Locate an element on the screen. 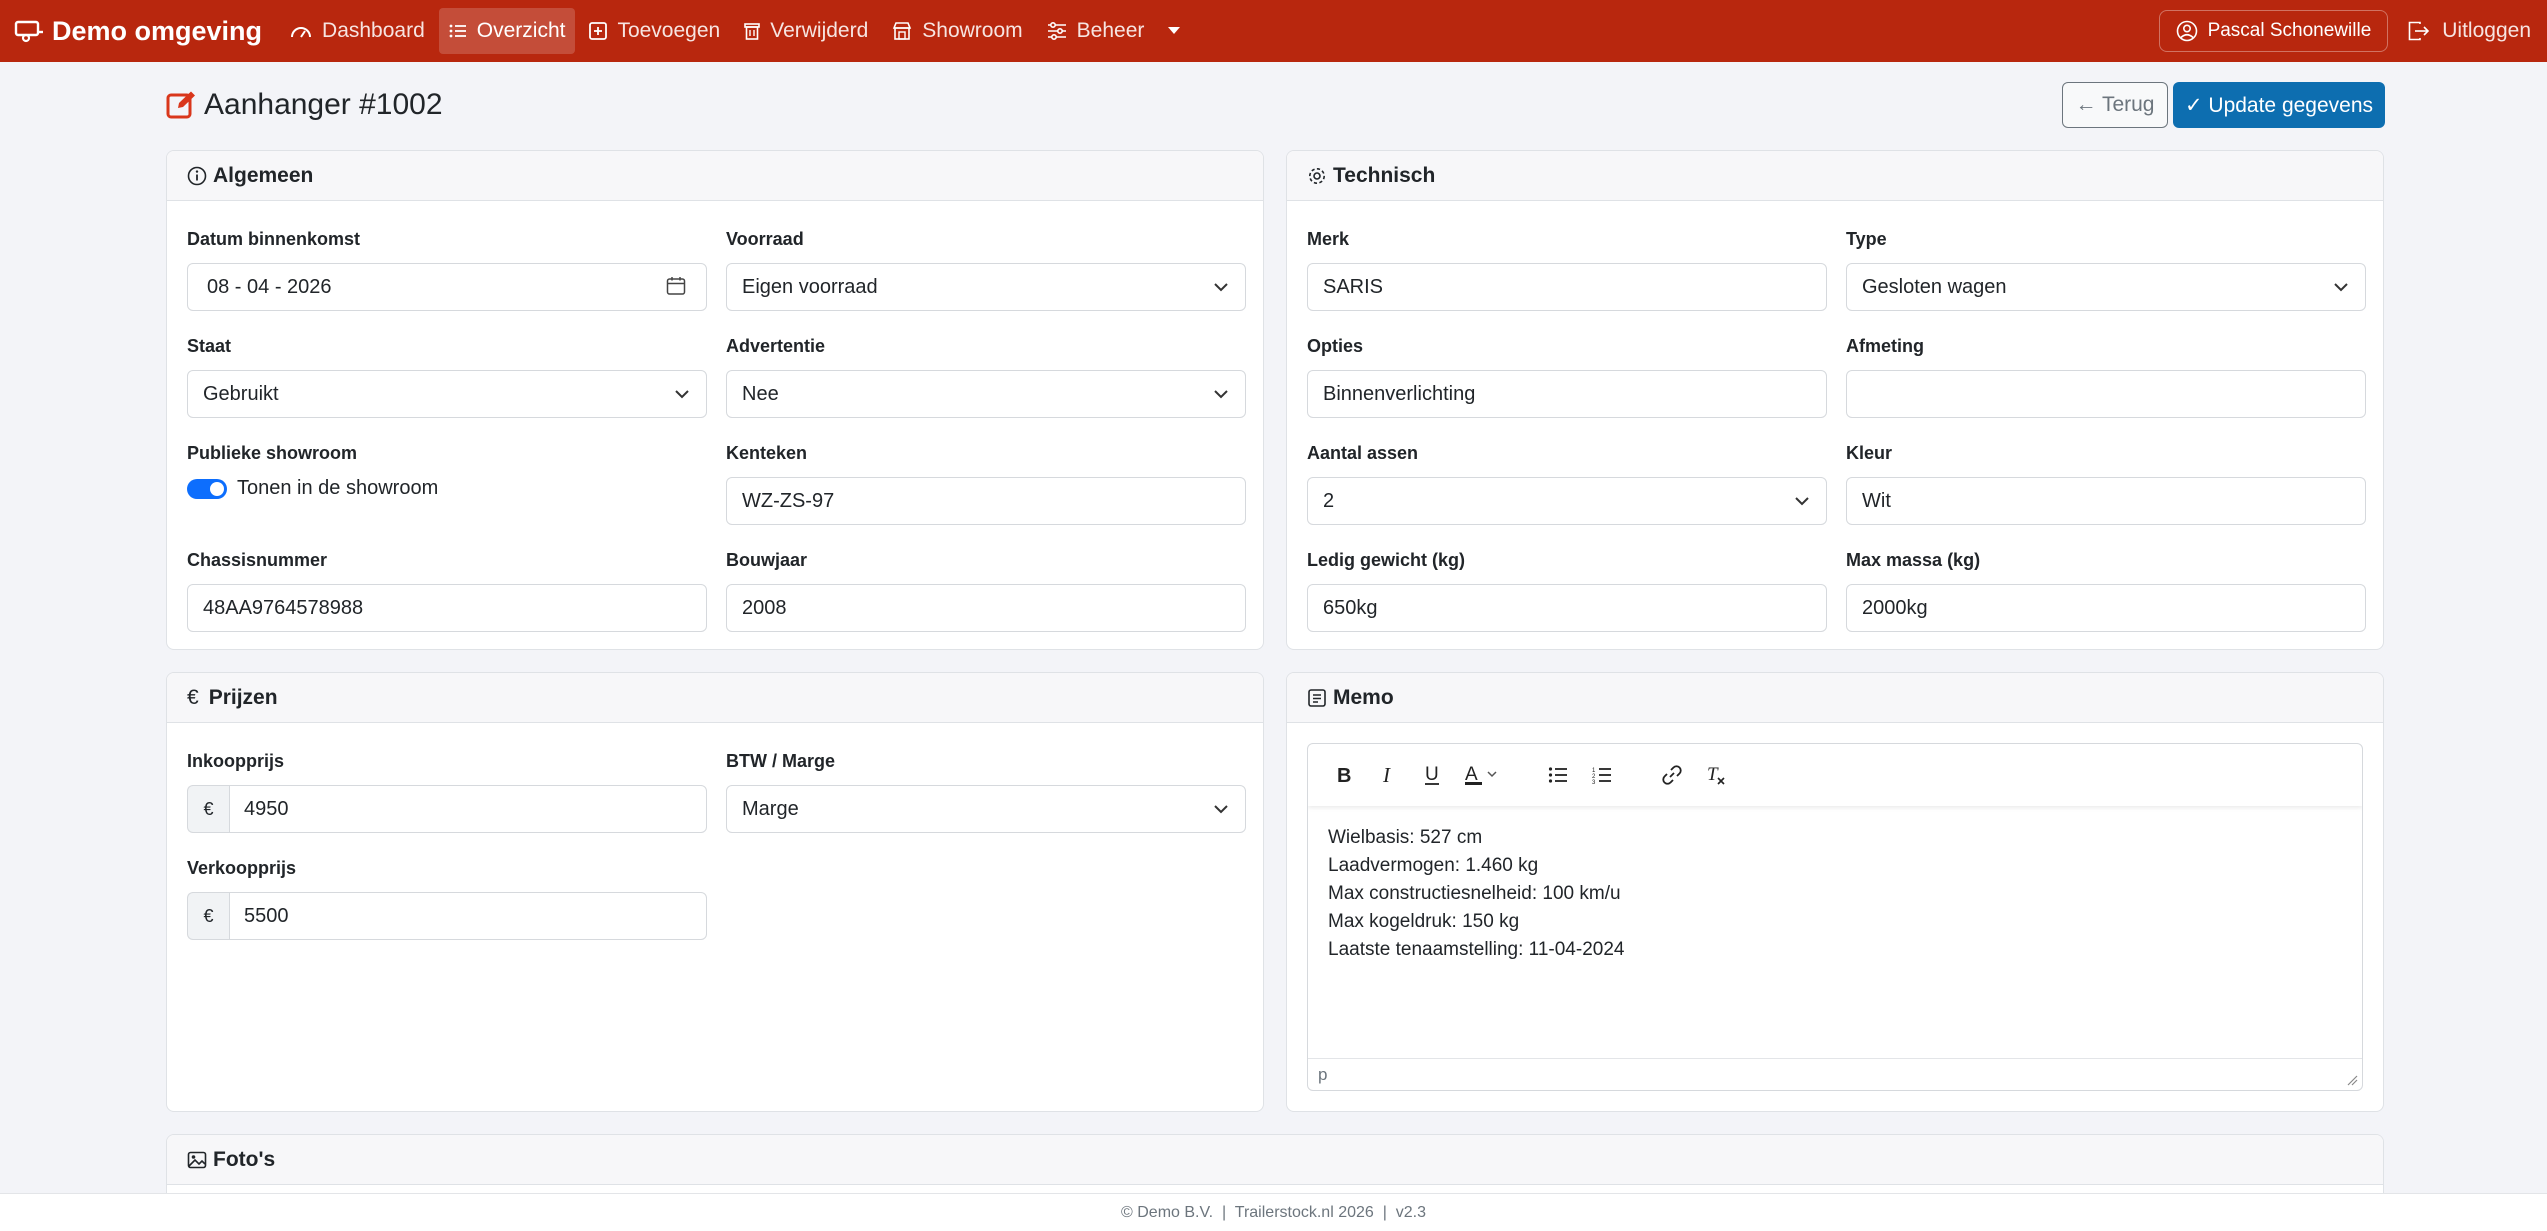  merk-field: Merk SARIS is located at coordinates (1567, 270).